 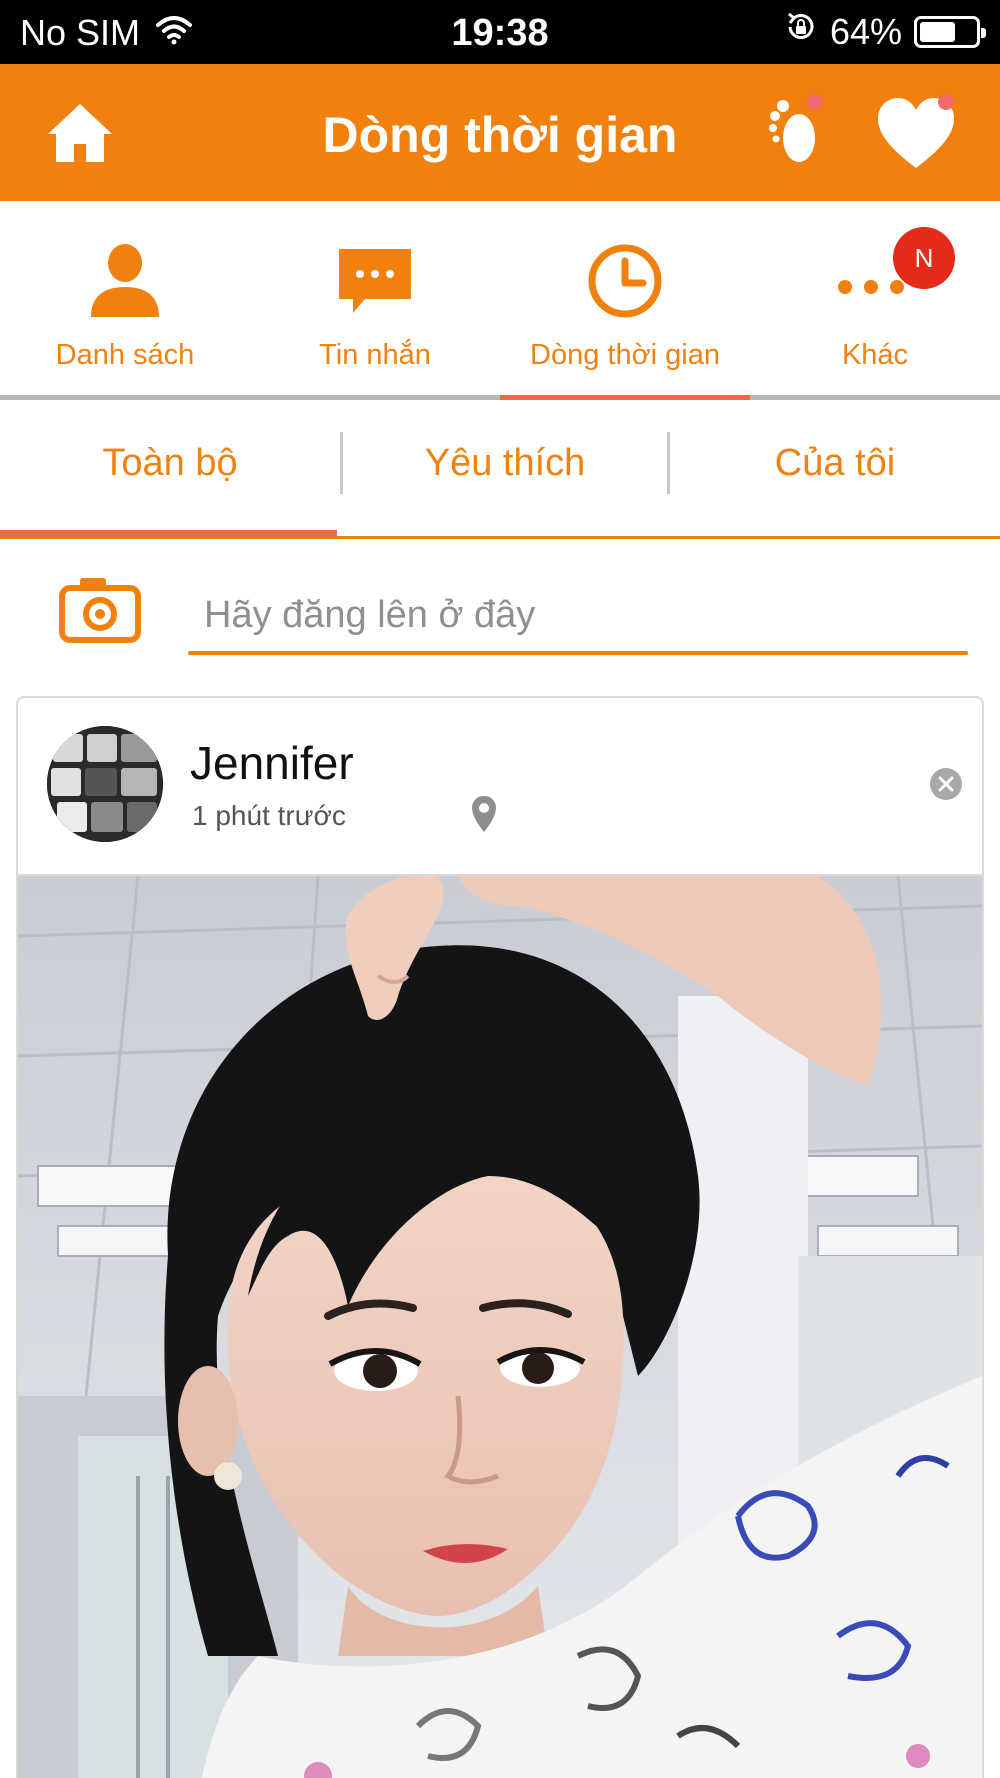 What do you see at coordinates (916, 132) in the screenshot?
I see `favorites-button` at bounding box center [916, 132].